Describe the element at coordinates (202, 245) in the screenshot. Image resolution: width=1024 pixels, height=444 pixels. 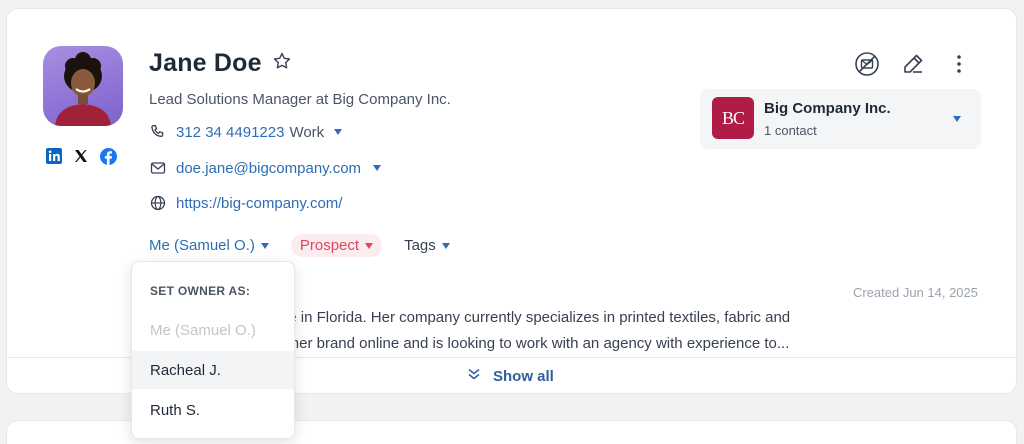
I see `owner-label: Me (Samuel O.)` at that location.